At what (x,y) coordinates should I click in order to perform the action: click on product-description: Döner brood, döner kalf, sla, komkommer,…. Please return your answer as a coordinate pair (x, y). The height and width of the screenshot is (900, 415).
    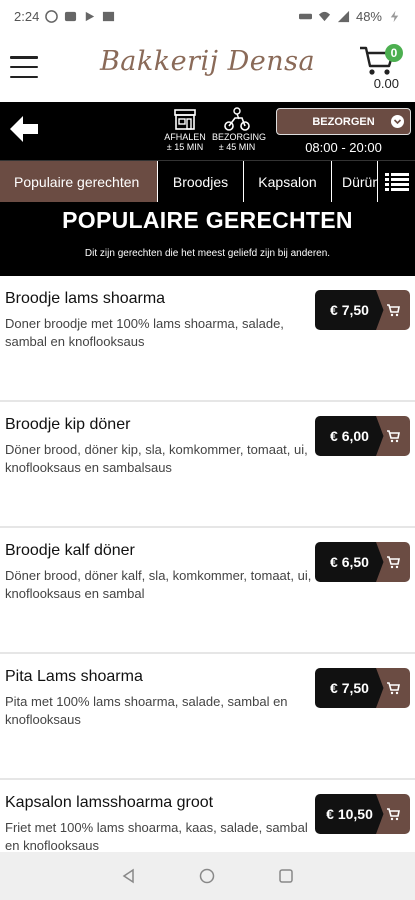
    Looking at the image, I should click on (158, 584).